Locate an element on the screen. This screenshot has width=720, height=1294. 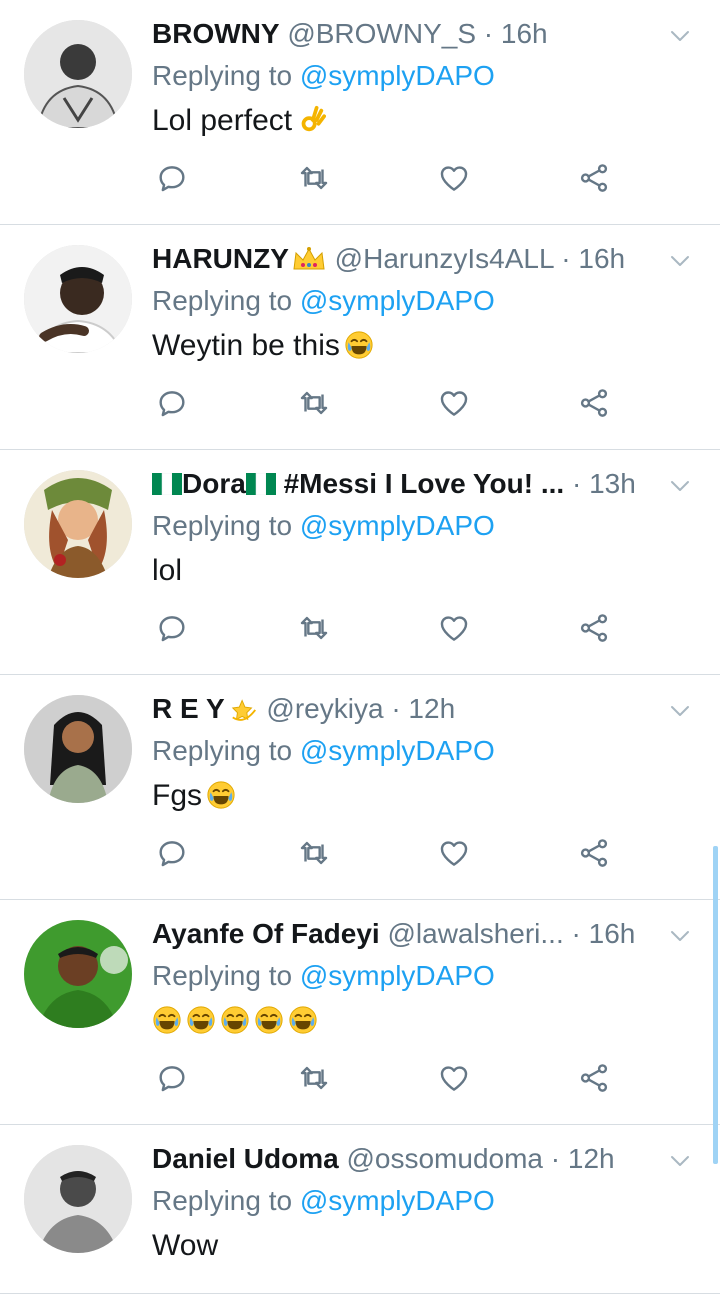
nigeria-flag-icon is located at coordinates (167, 484).